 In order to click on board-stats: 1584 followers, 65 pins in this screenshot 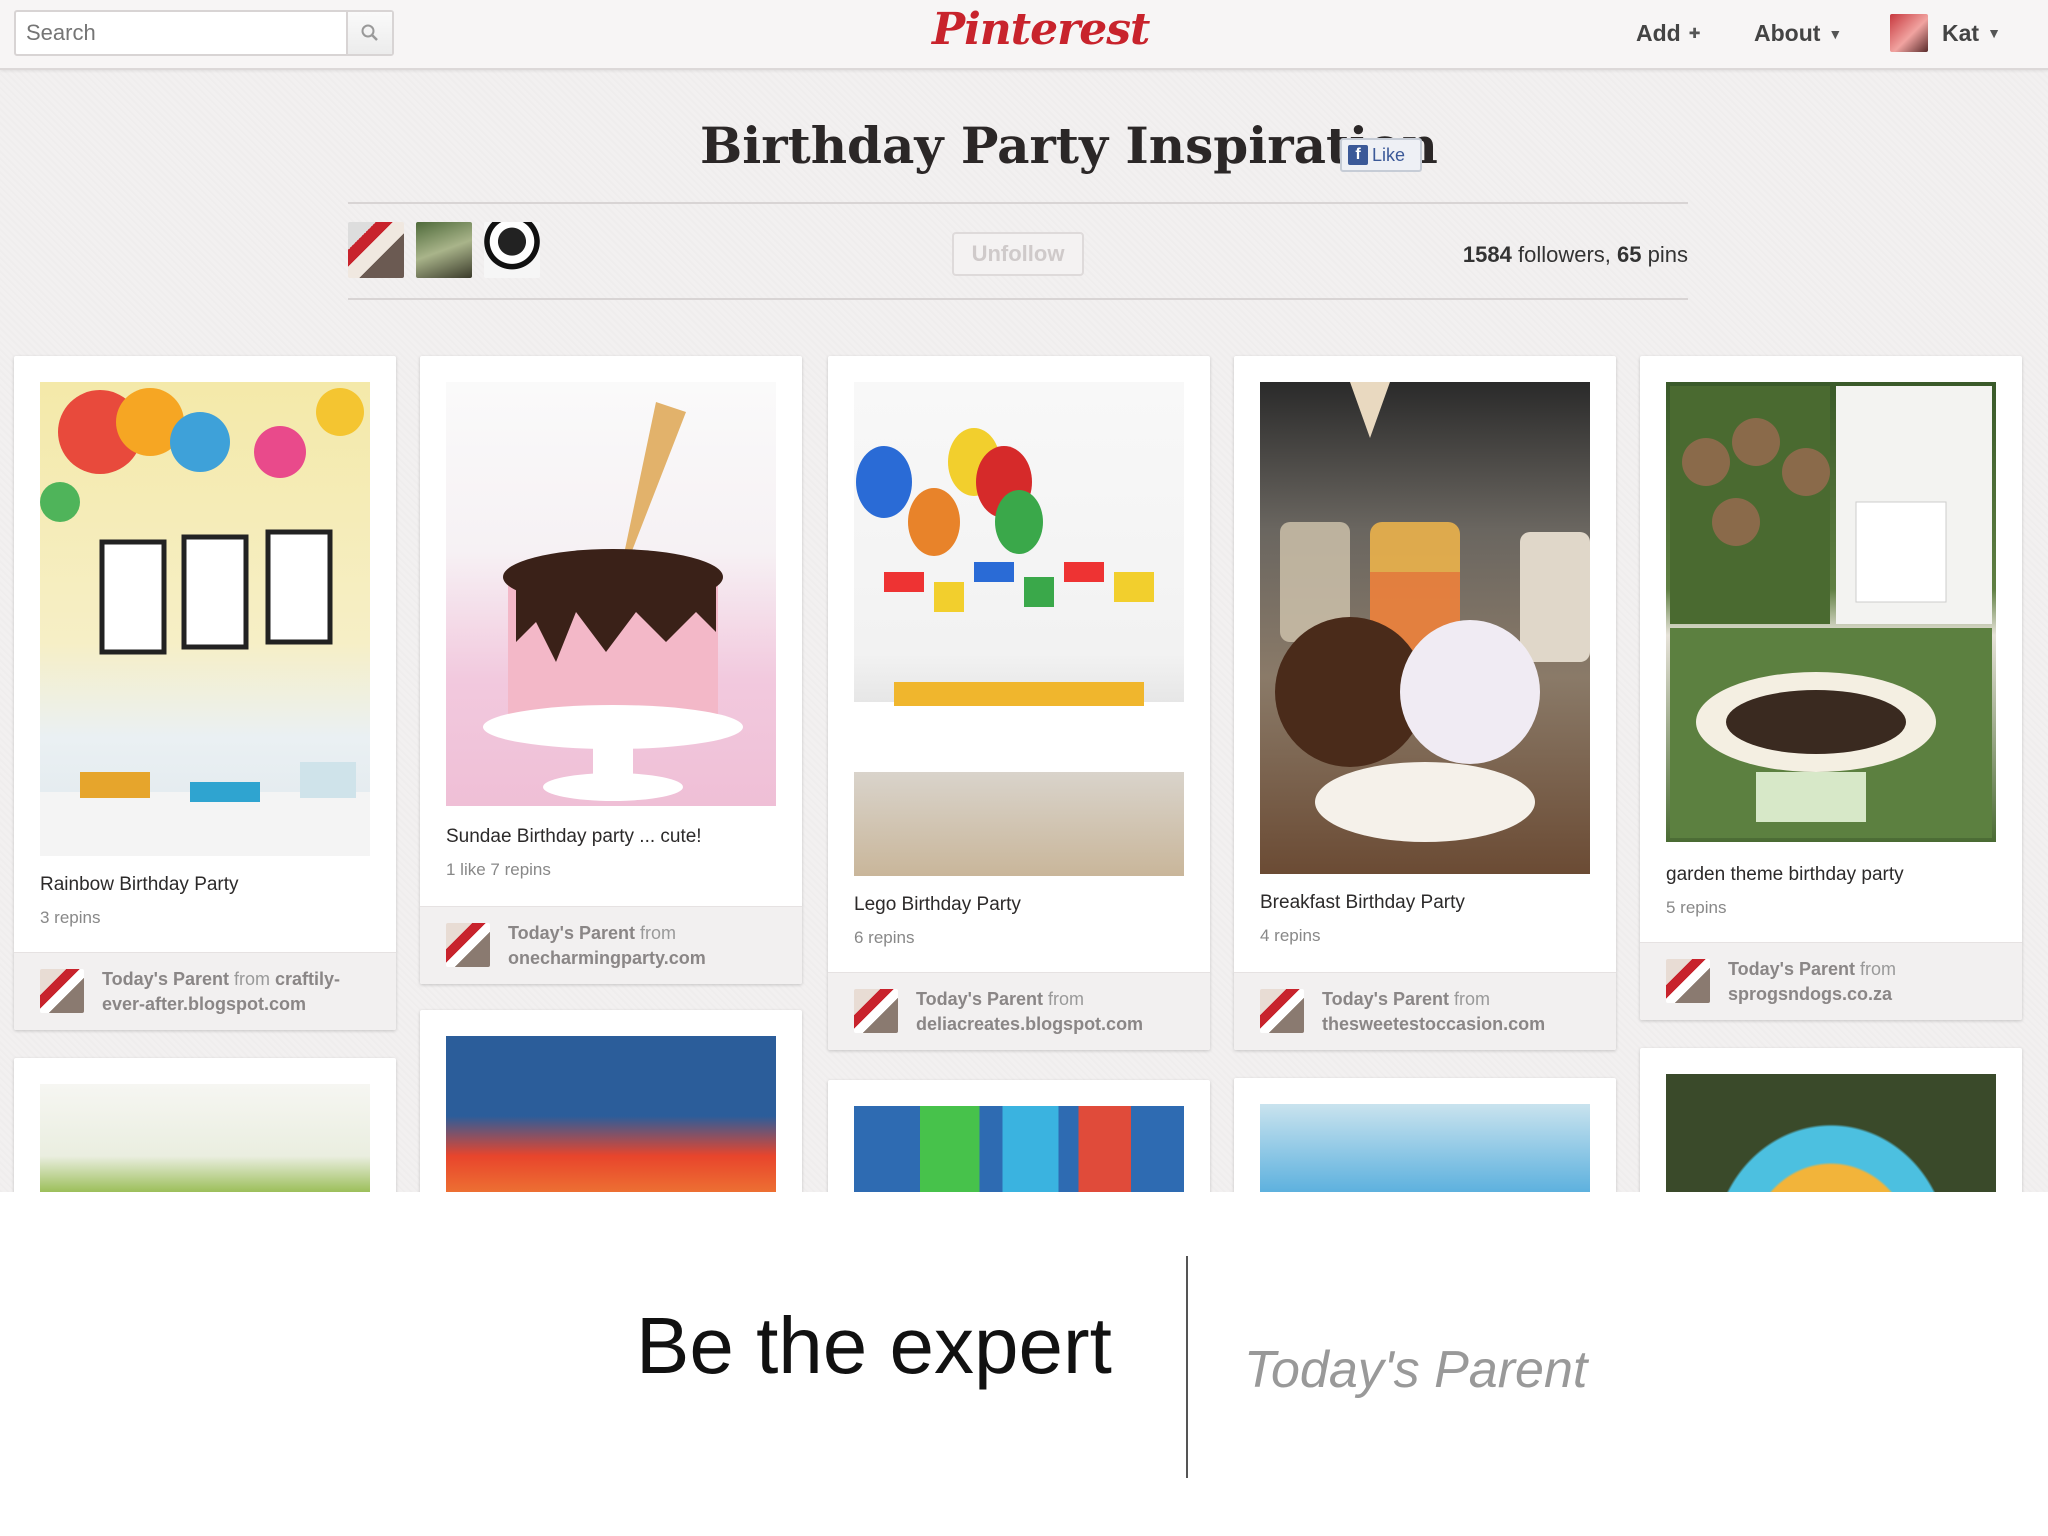, I will do `click(1575, 255)`.